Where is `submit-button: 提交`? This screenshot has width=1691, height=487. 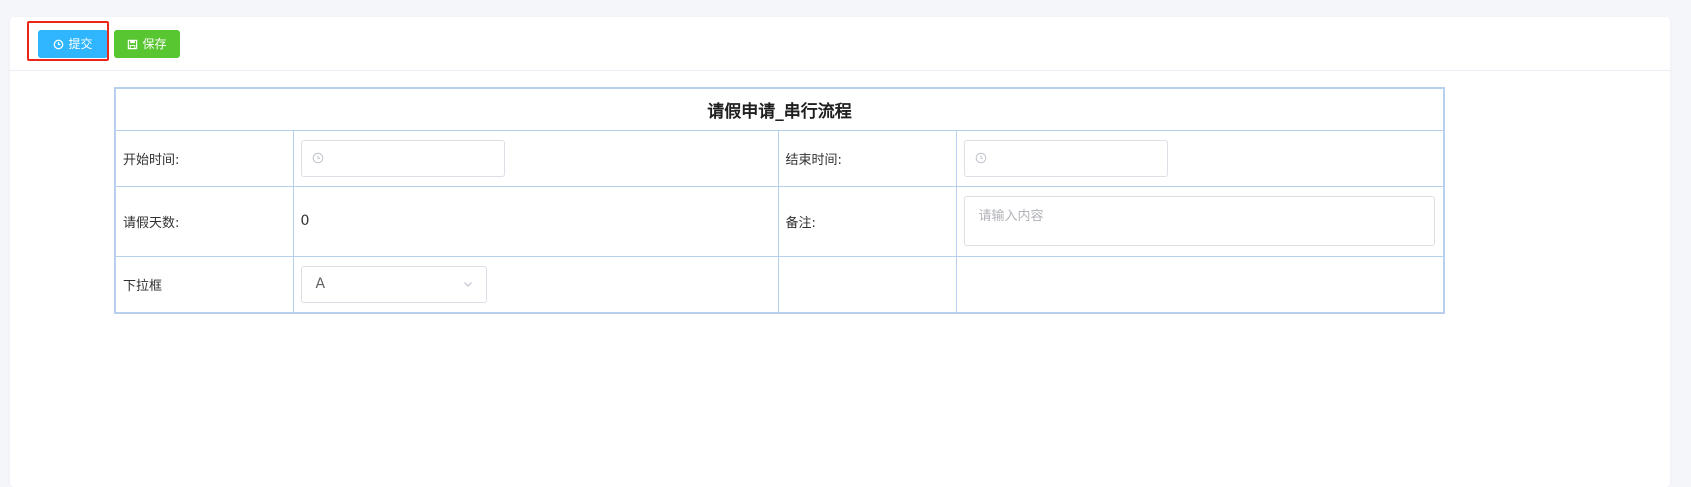 submit-button: 提交 is located at coordinates (73, 44).